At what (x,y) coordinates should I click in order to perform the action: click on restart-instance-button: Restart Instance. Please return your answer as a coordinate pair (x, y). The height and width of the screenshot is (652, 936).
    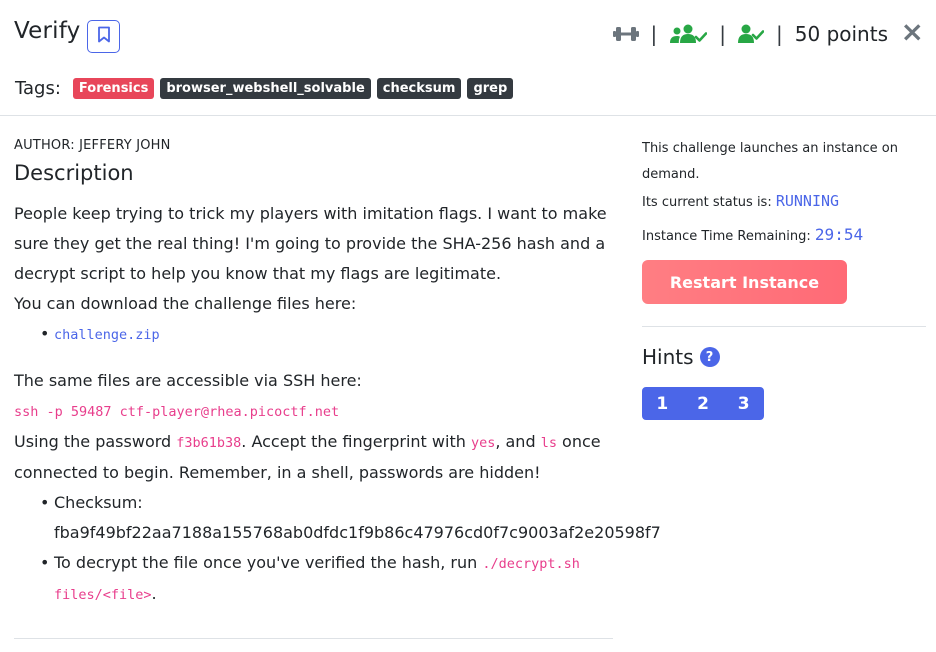
    Looking at the image, I should click on (744, 282).